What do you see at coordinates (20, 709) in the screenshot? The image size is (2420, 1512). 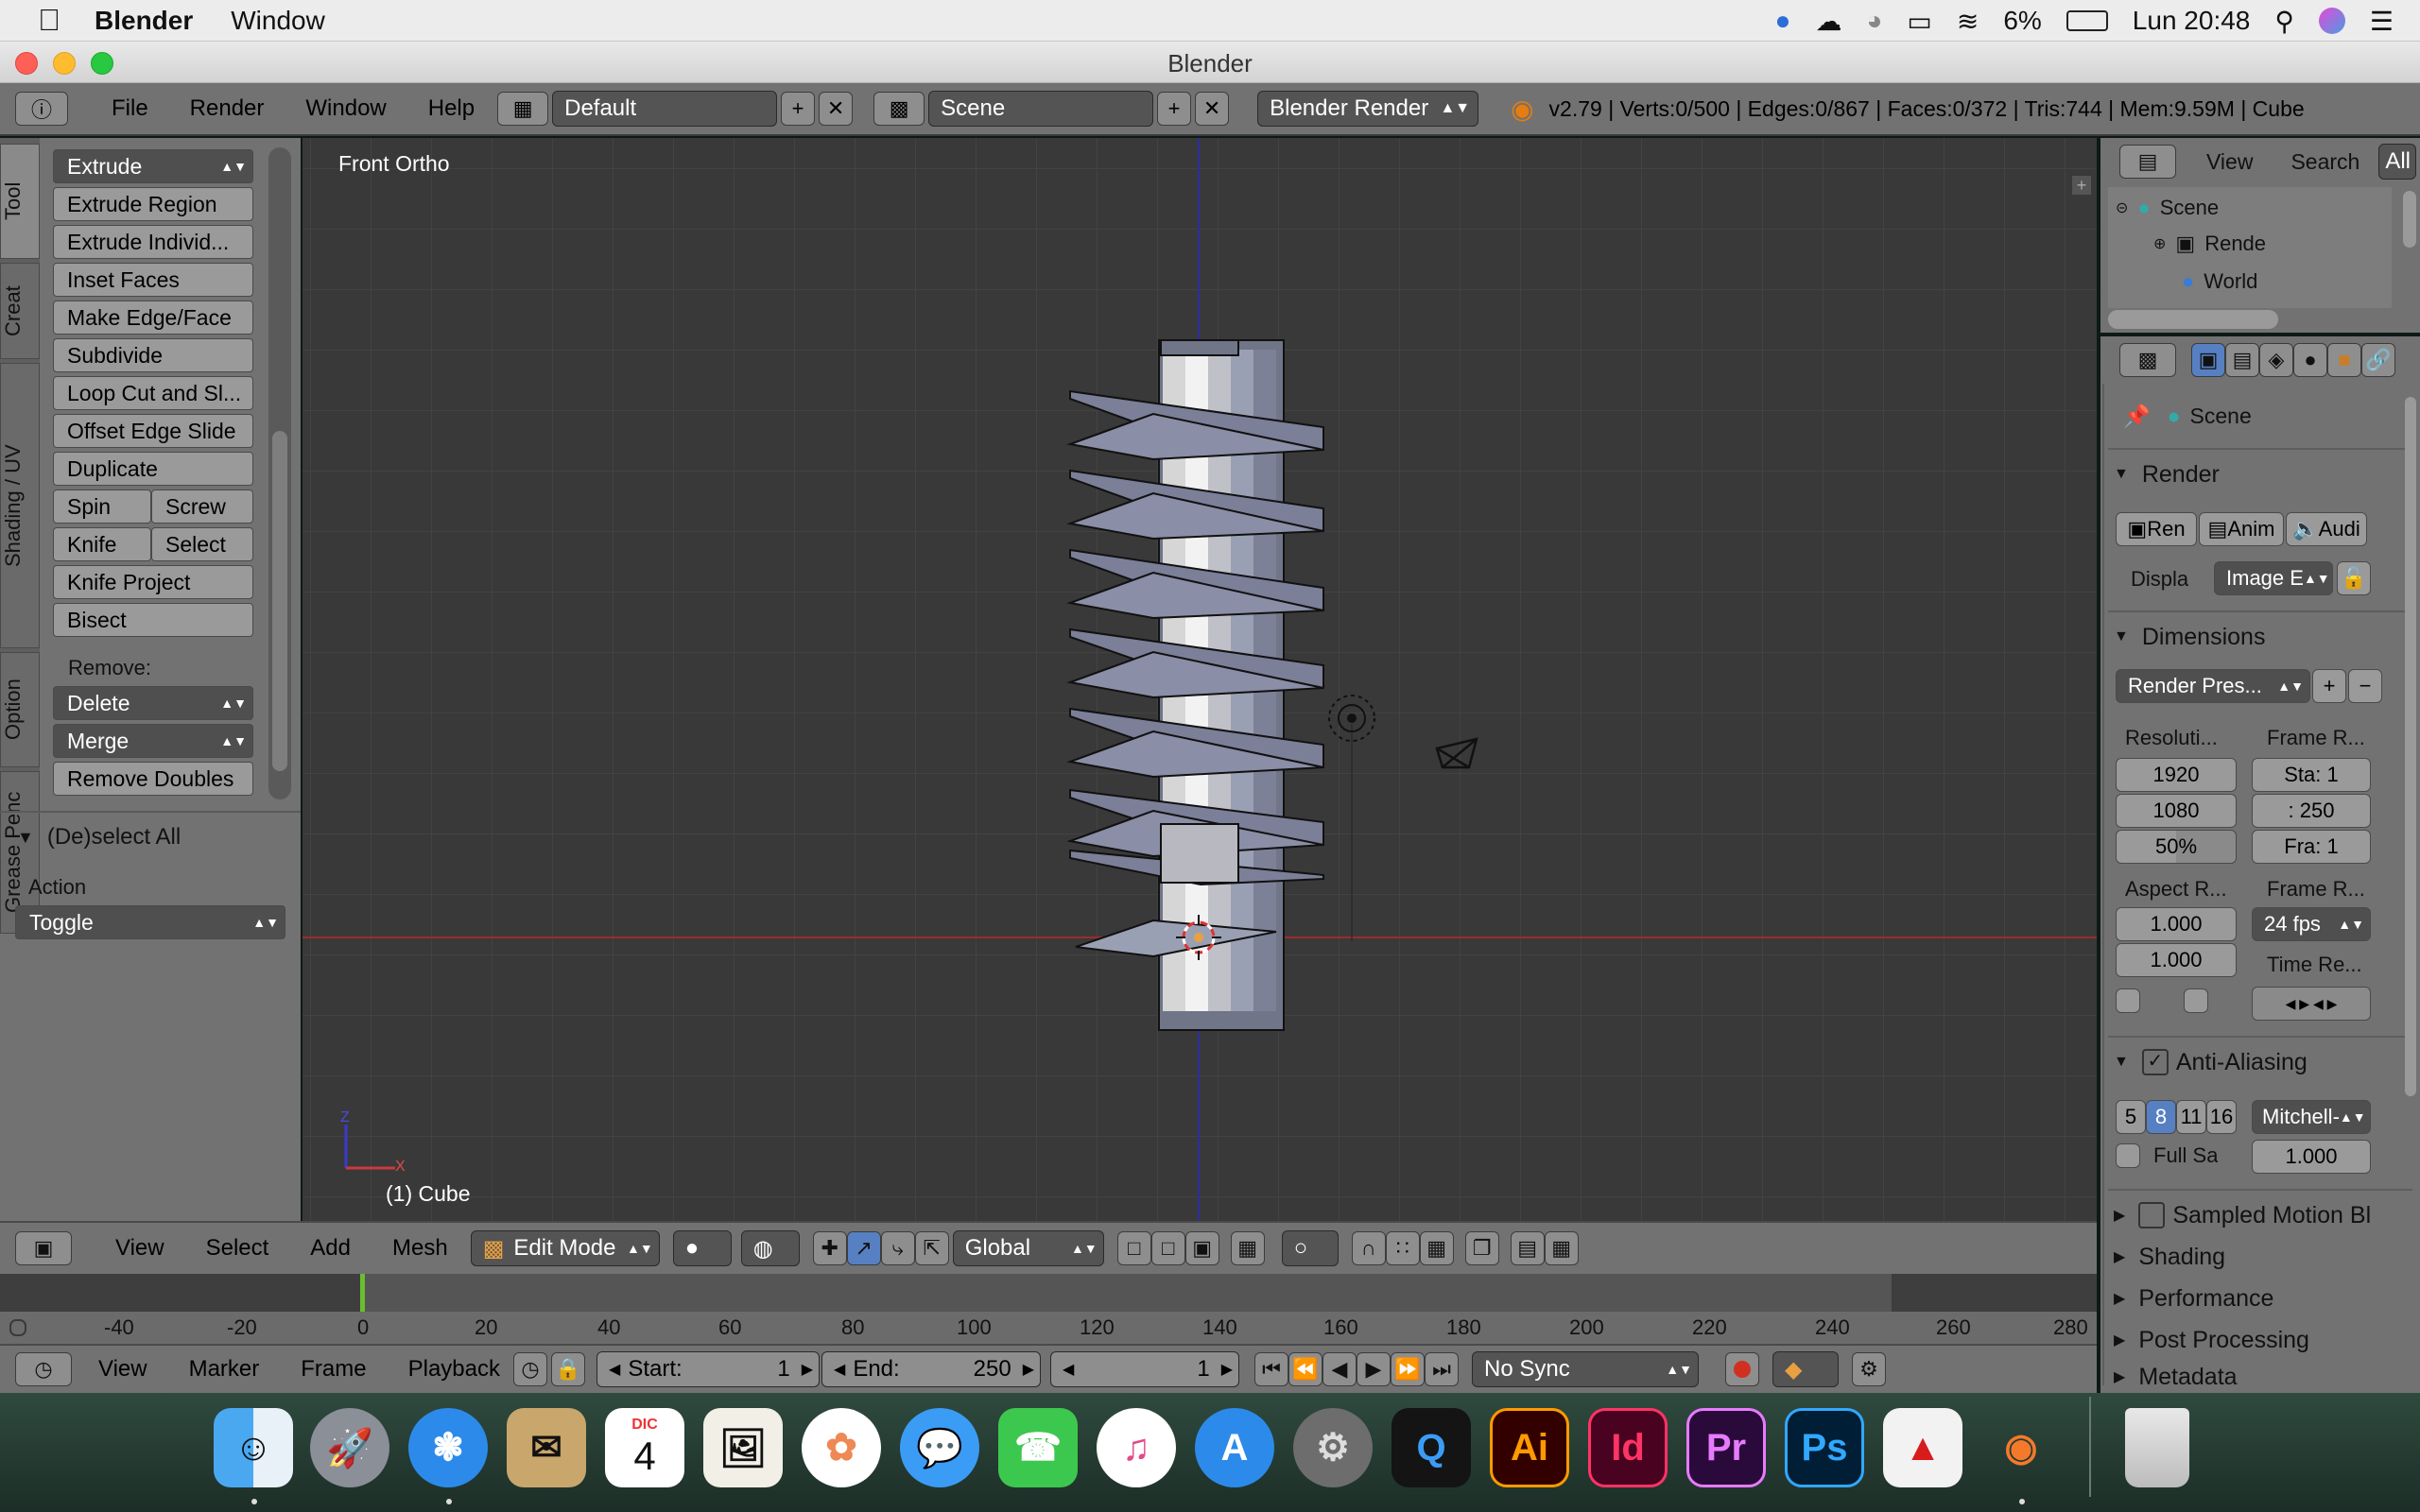 I see `tab-options: Option` at bounding box center [20, 709].